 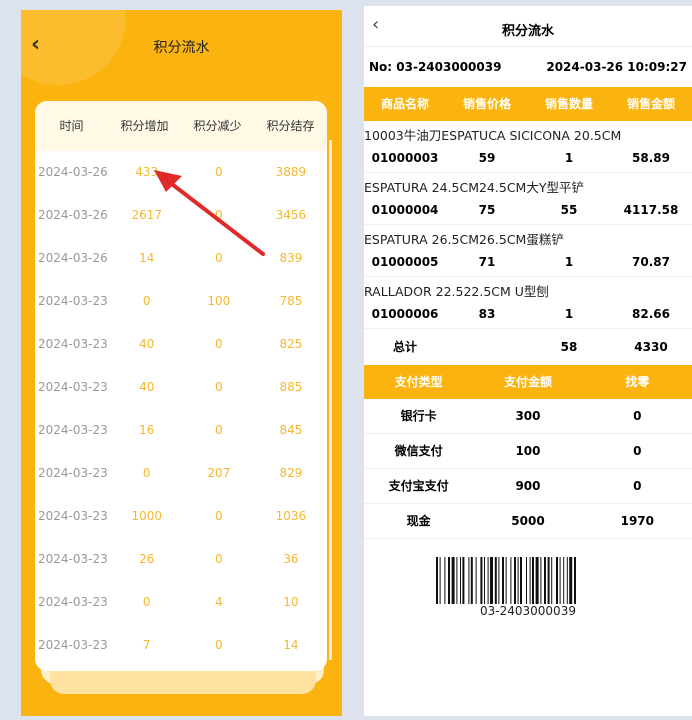 What do you see at coordinates (181, 126) in the screenshot?
I see `table-header: 时间 积分增加 积分减少 积分结存` at bounding box center [181, 126].